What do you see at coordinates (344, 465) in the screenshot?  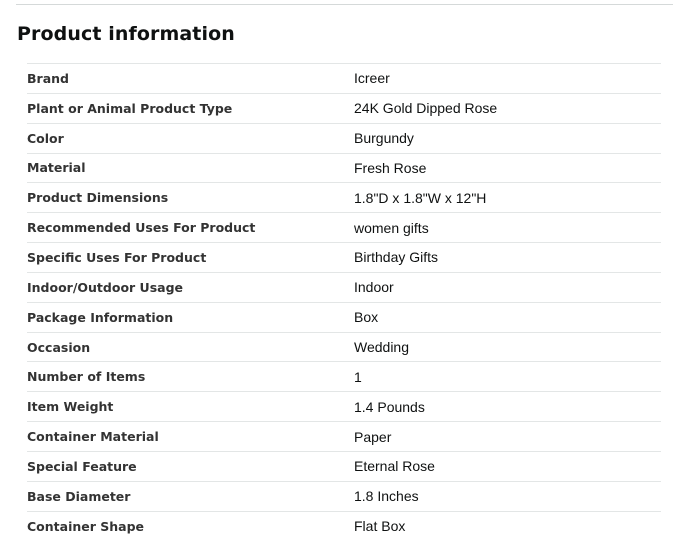 I see `table-row-special-feature: Special Feature Eternal Rose` at bounding box center [344, 465].